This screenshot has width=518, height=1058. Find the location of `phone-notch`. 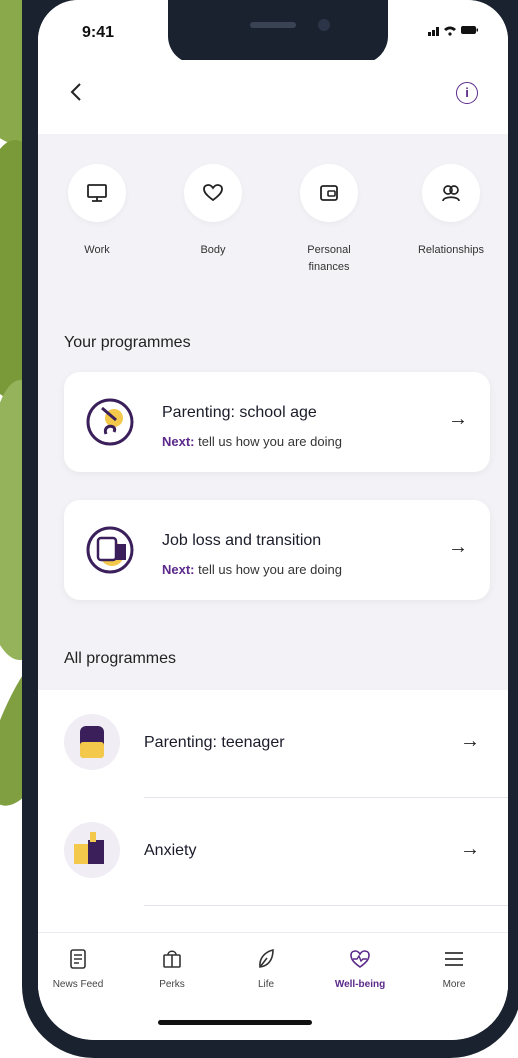

phone-notch is located at coordinates (278, 32).